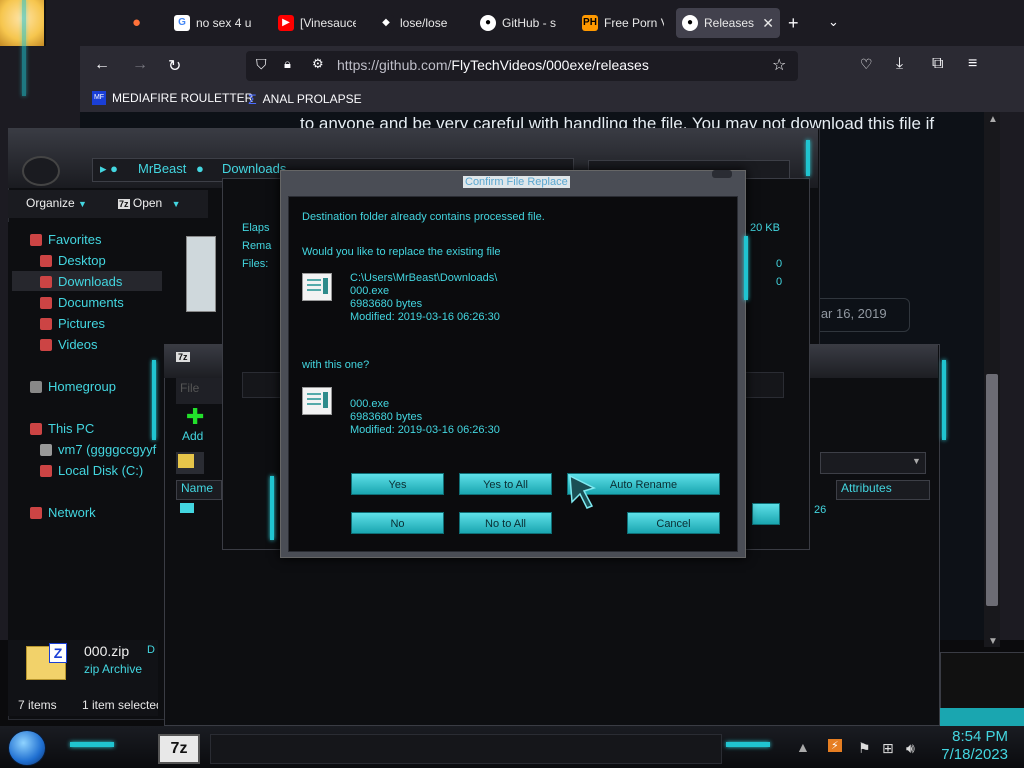 This screenshot has height=768, width=1024. What do you see at coordinates (305, 99) in the screenshot?
I see `bookmark-anal-prolapse: Σ ANAL PROLAPSE` at bounding box center [305, 99].